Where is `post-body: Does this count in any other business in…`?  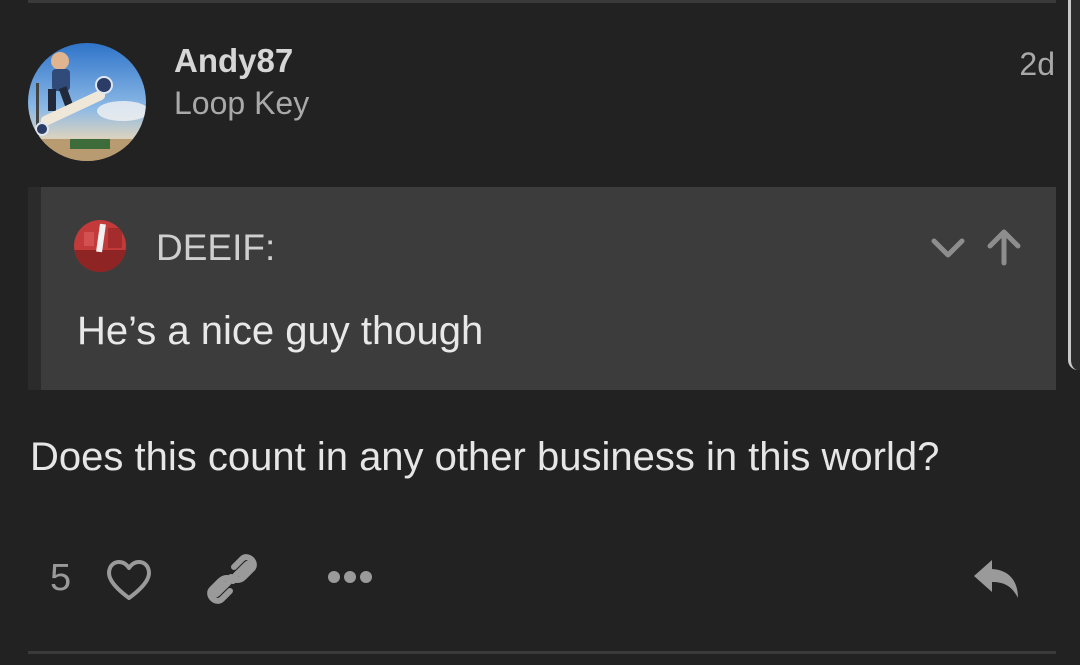
post-body: Does this count in any other business in… is located at coordinates (485, 457).